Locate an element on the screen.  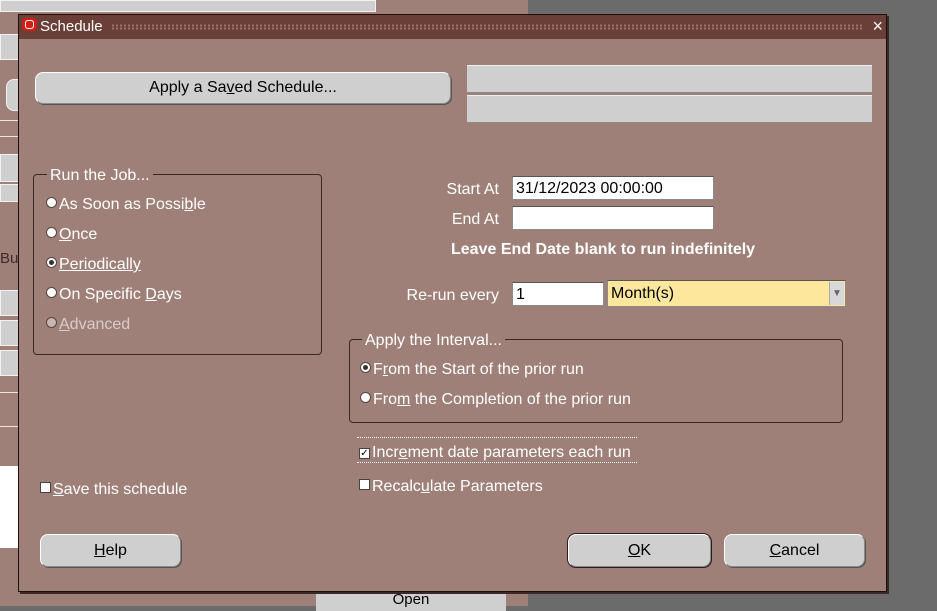
checkbox-label: ave this schedule is located at coordinates (125, 489).